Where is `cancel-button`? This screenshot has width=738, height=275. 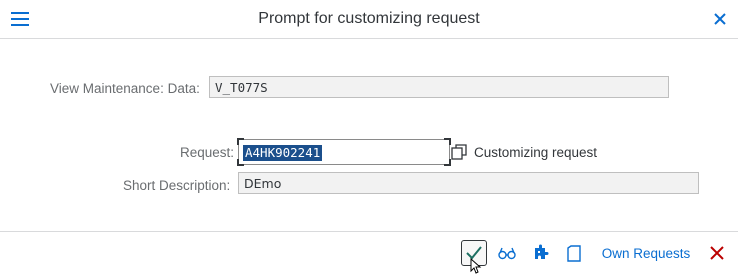 cancel-button is located at coordinates (717, 253).